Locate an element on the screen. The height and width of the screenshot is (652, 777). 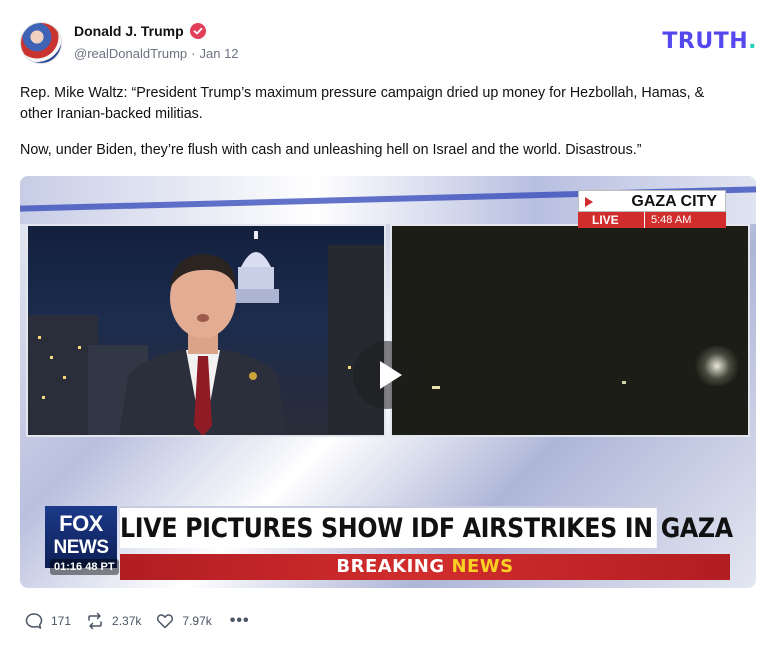
handle-row: @realDonaldTrump · Jan 12 is located at coordinates (156, 53).